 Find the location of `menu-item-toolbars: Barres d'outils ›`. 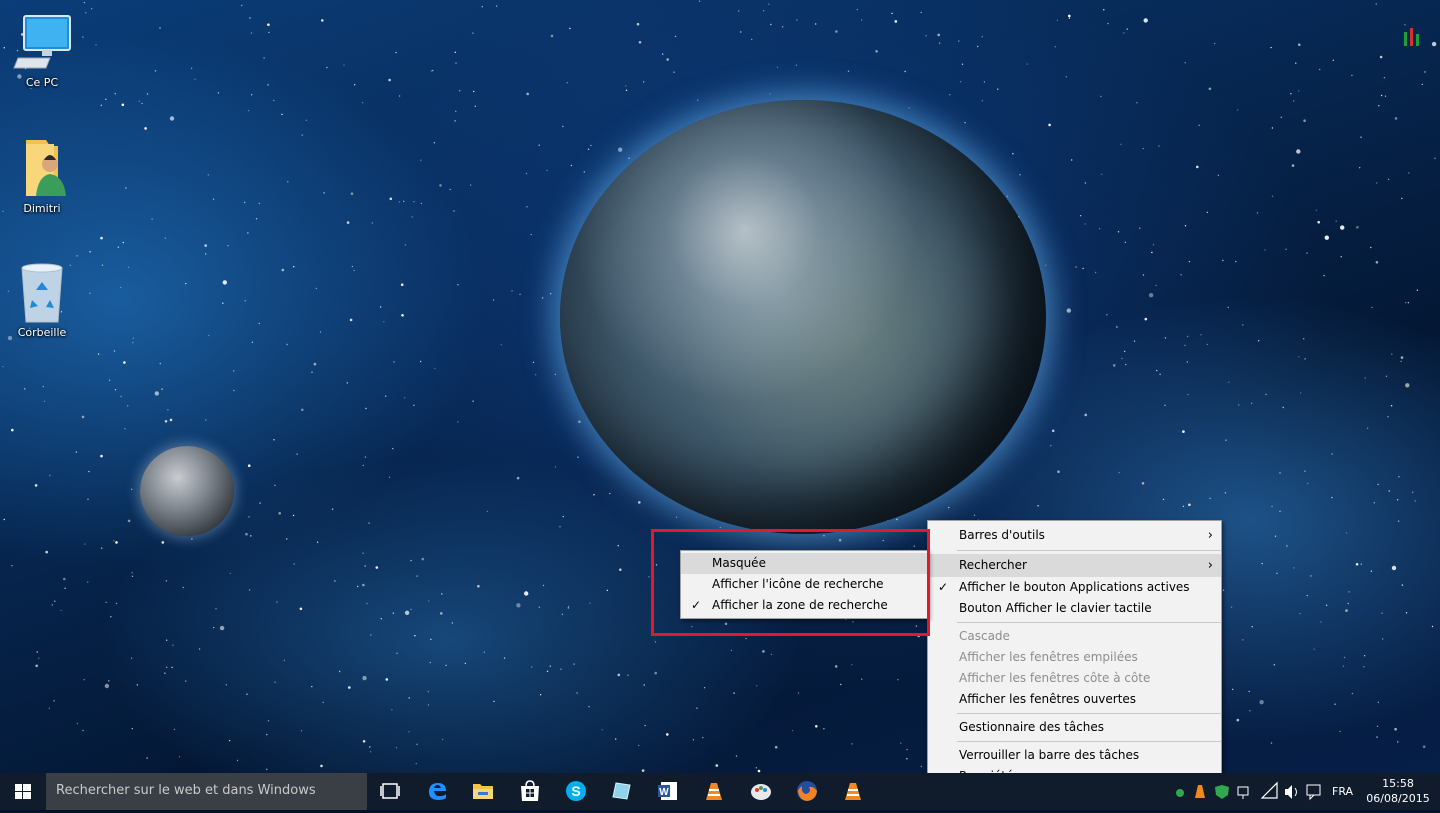

menu-item-toolbars: Barres d'outils › is located at coordinates (1074, 535).